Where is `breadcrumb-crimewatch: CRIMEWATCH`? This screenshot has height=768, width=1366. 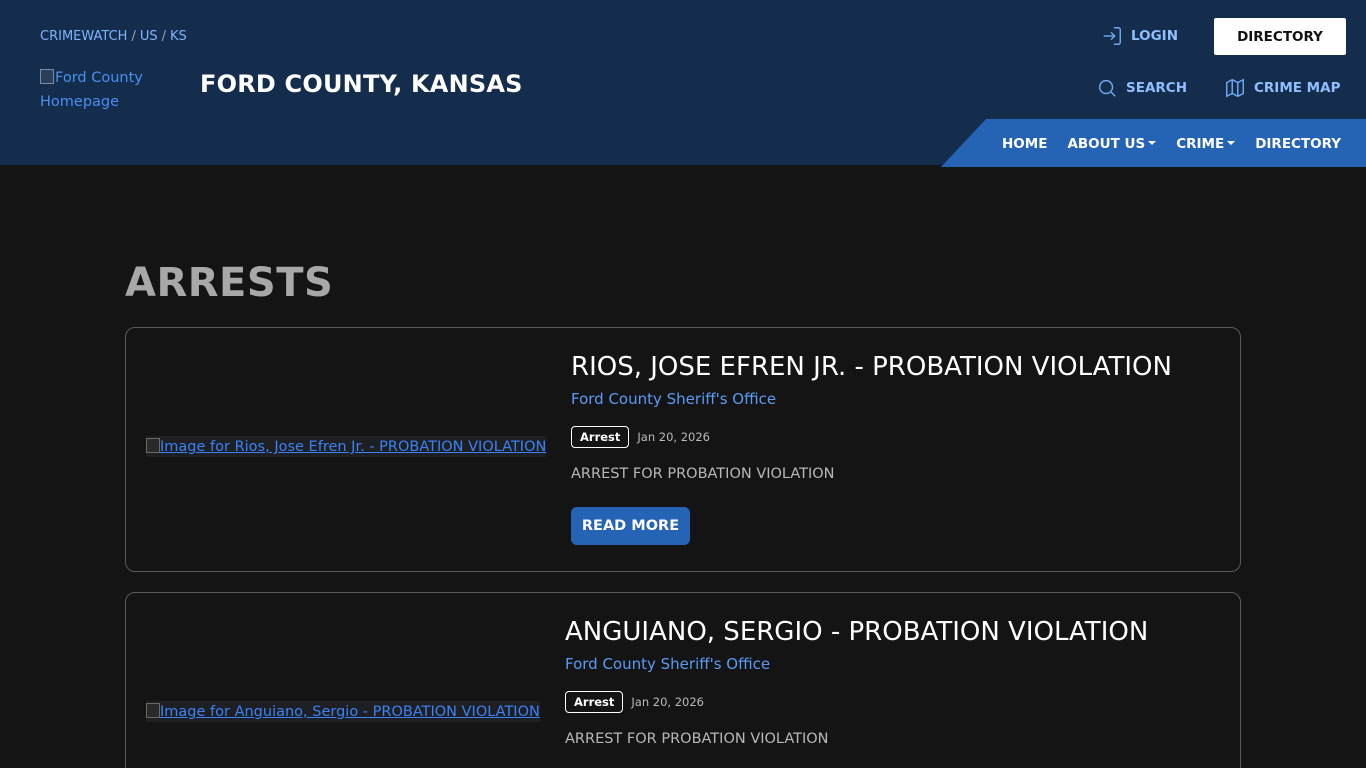
breadcrumb-crimewatch: CRIMEWATCH is located at coordinates (83, 36).